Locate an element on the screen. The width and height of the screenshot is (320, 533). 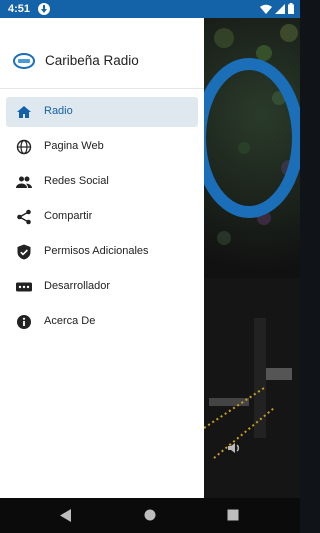
globe-icon is located at coordinates (24, 147).